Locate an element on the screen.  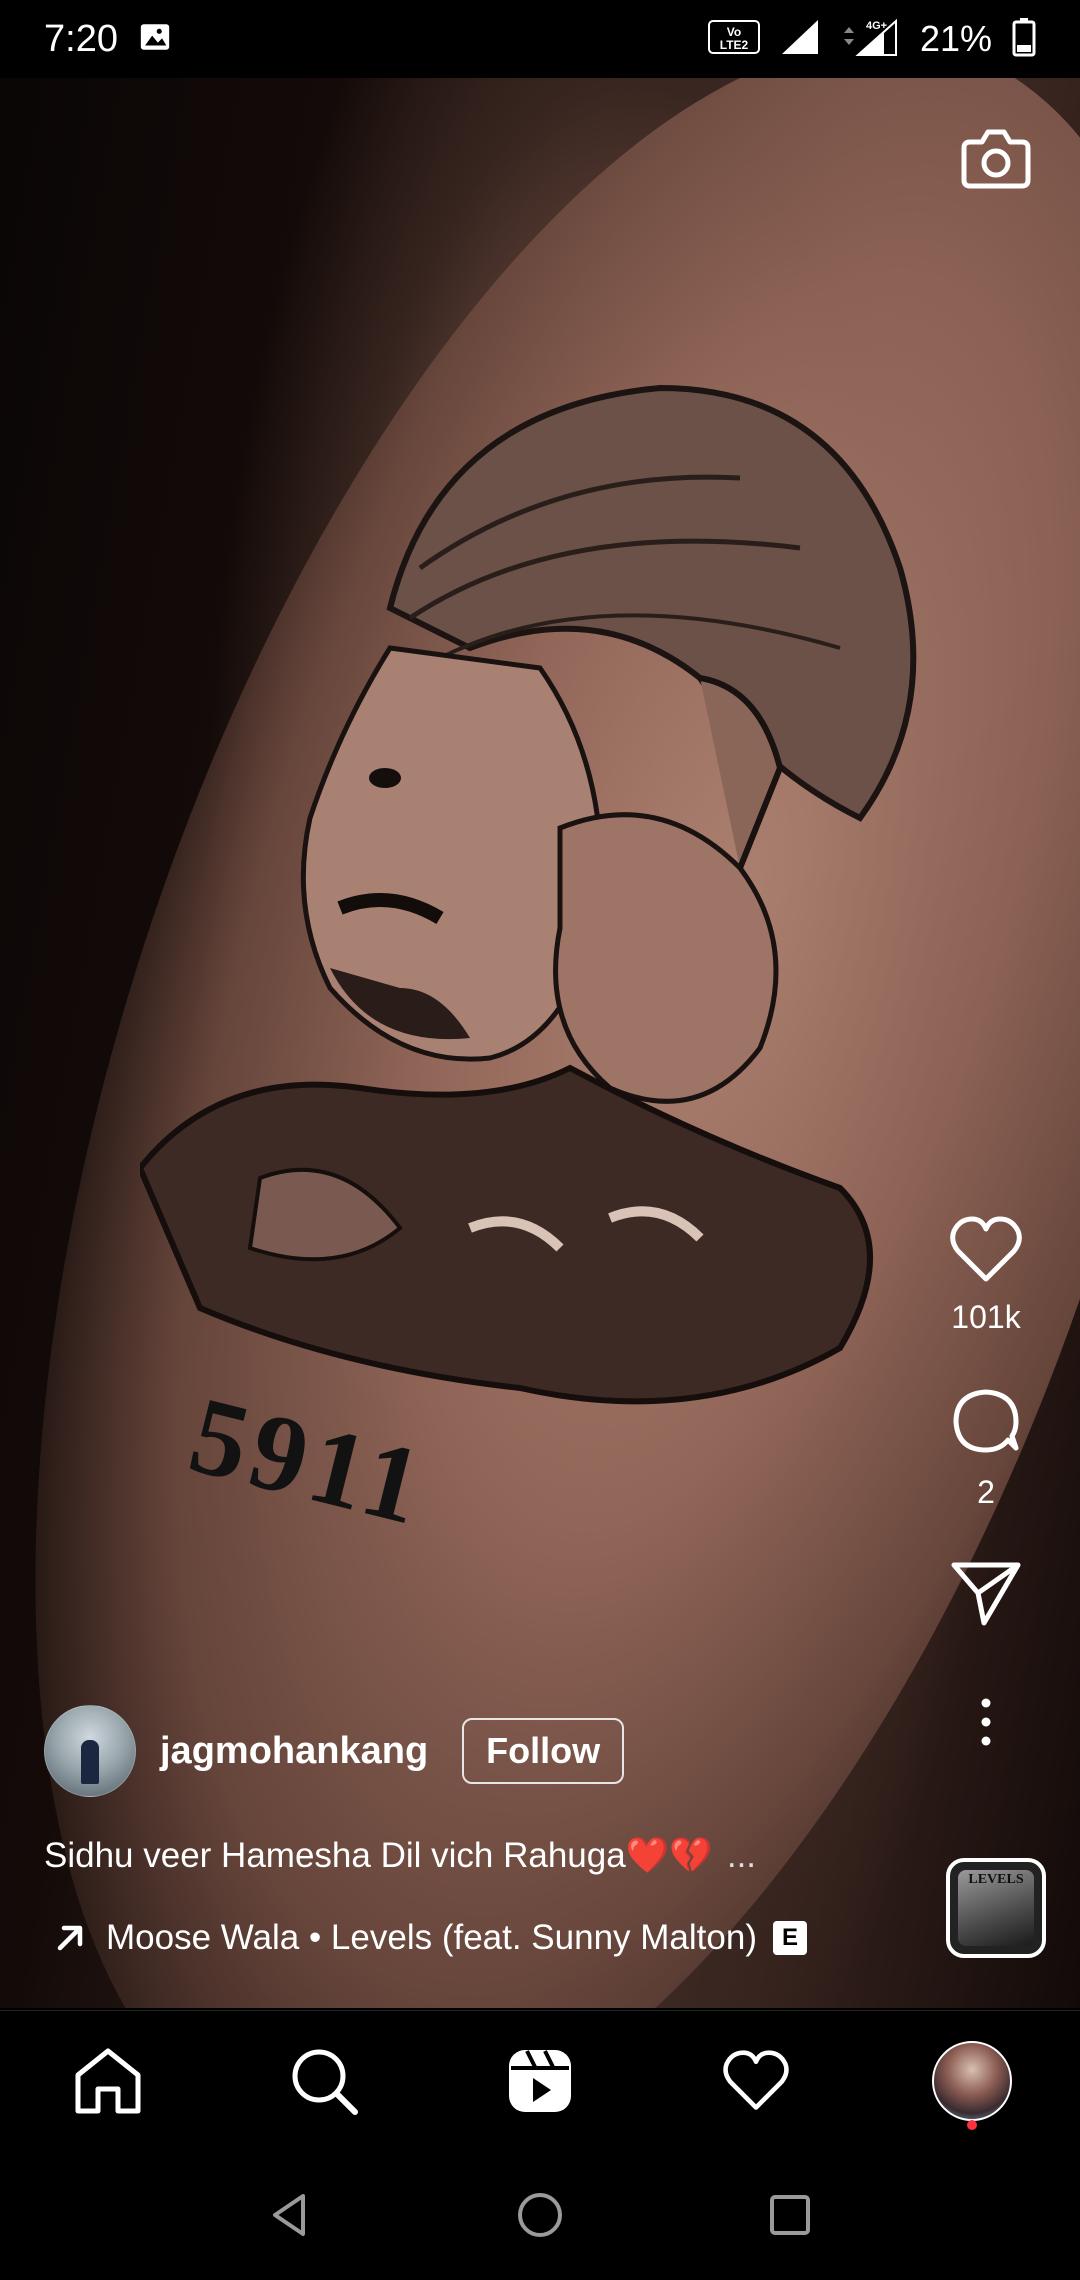
more-options-button is located at coordinates (986, 1722).